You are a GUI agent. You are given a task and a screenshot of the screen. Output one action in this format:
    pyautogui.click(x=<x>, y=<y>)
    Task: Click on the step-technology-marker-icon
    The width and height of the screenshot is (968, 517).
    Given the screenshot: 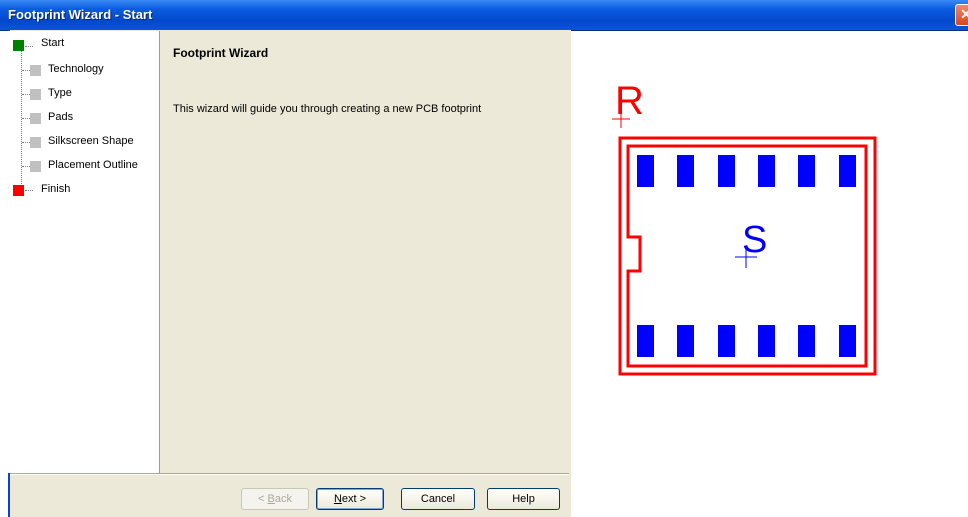 What is the action you would take?
    pyautogui.click(x=35, y=70)
    